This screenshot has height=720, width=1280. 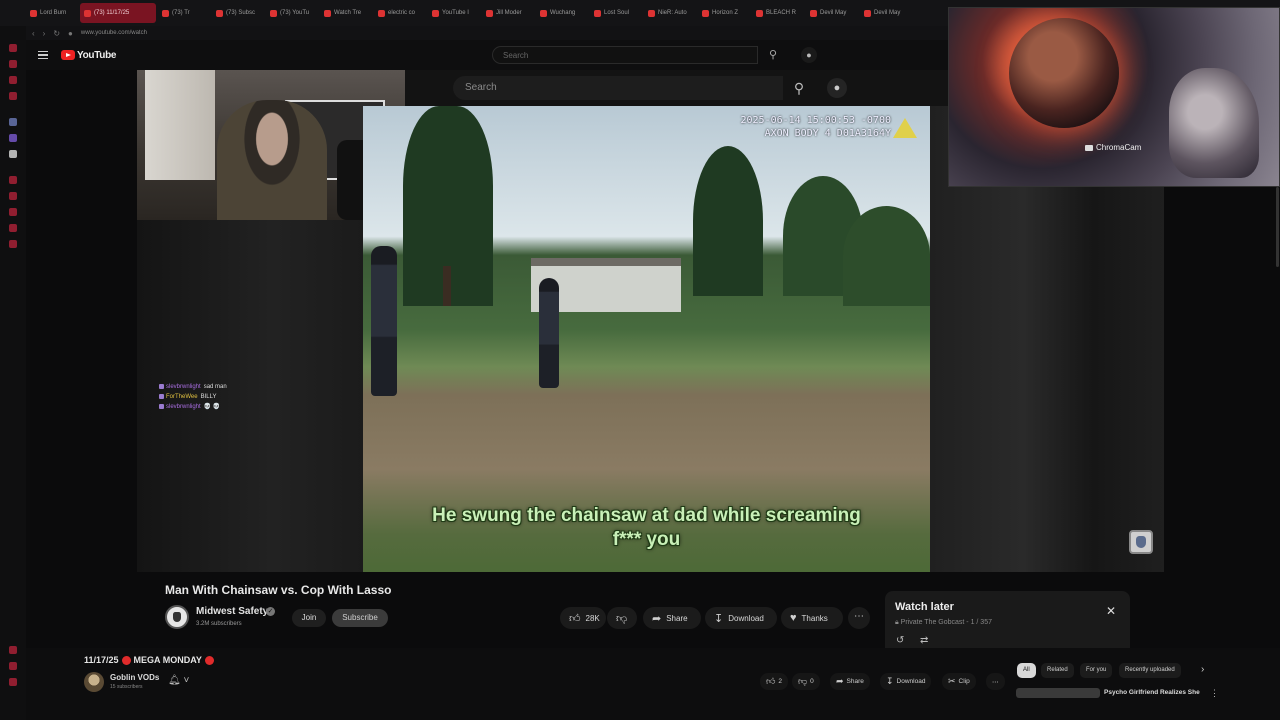 What do you see at coordinates (924, 607) in the screenshot?
I see `watch-later-title: Watch later` at bounding box center [924, 607].